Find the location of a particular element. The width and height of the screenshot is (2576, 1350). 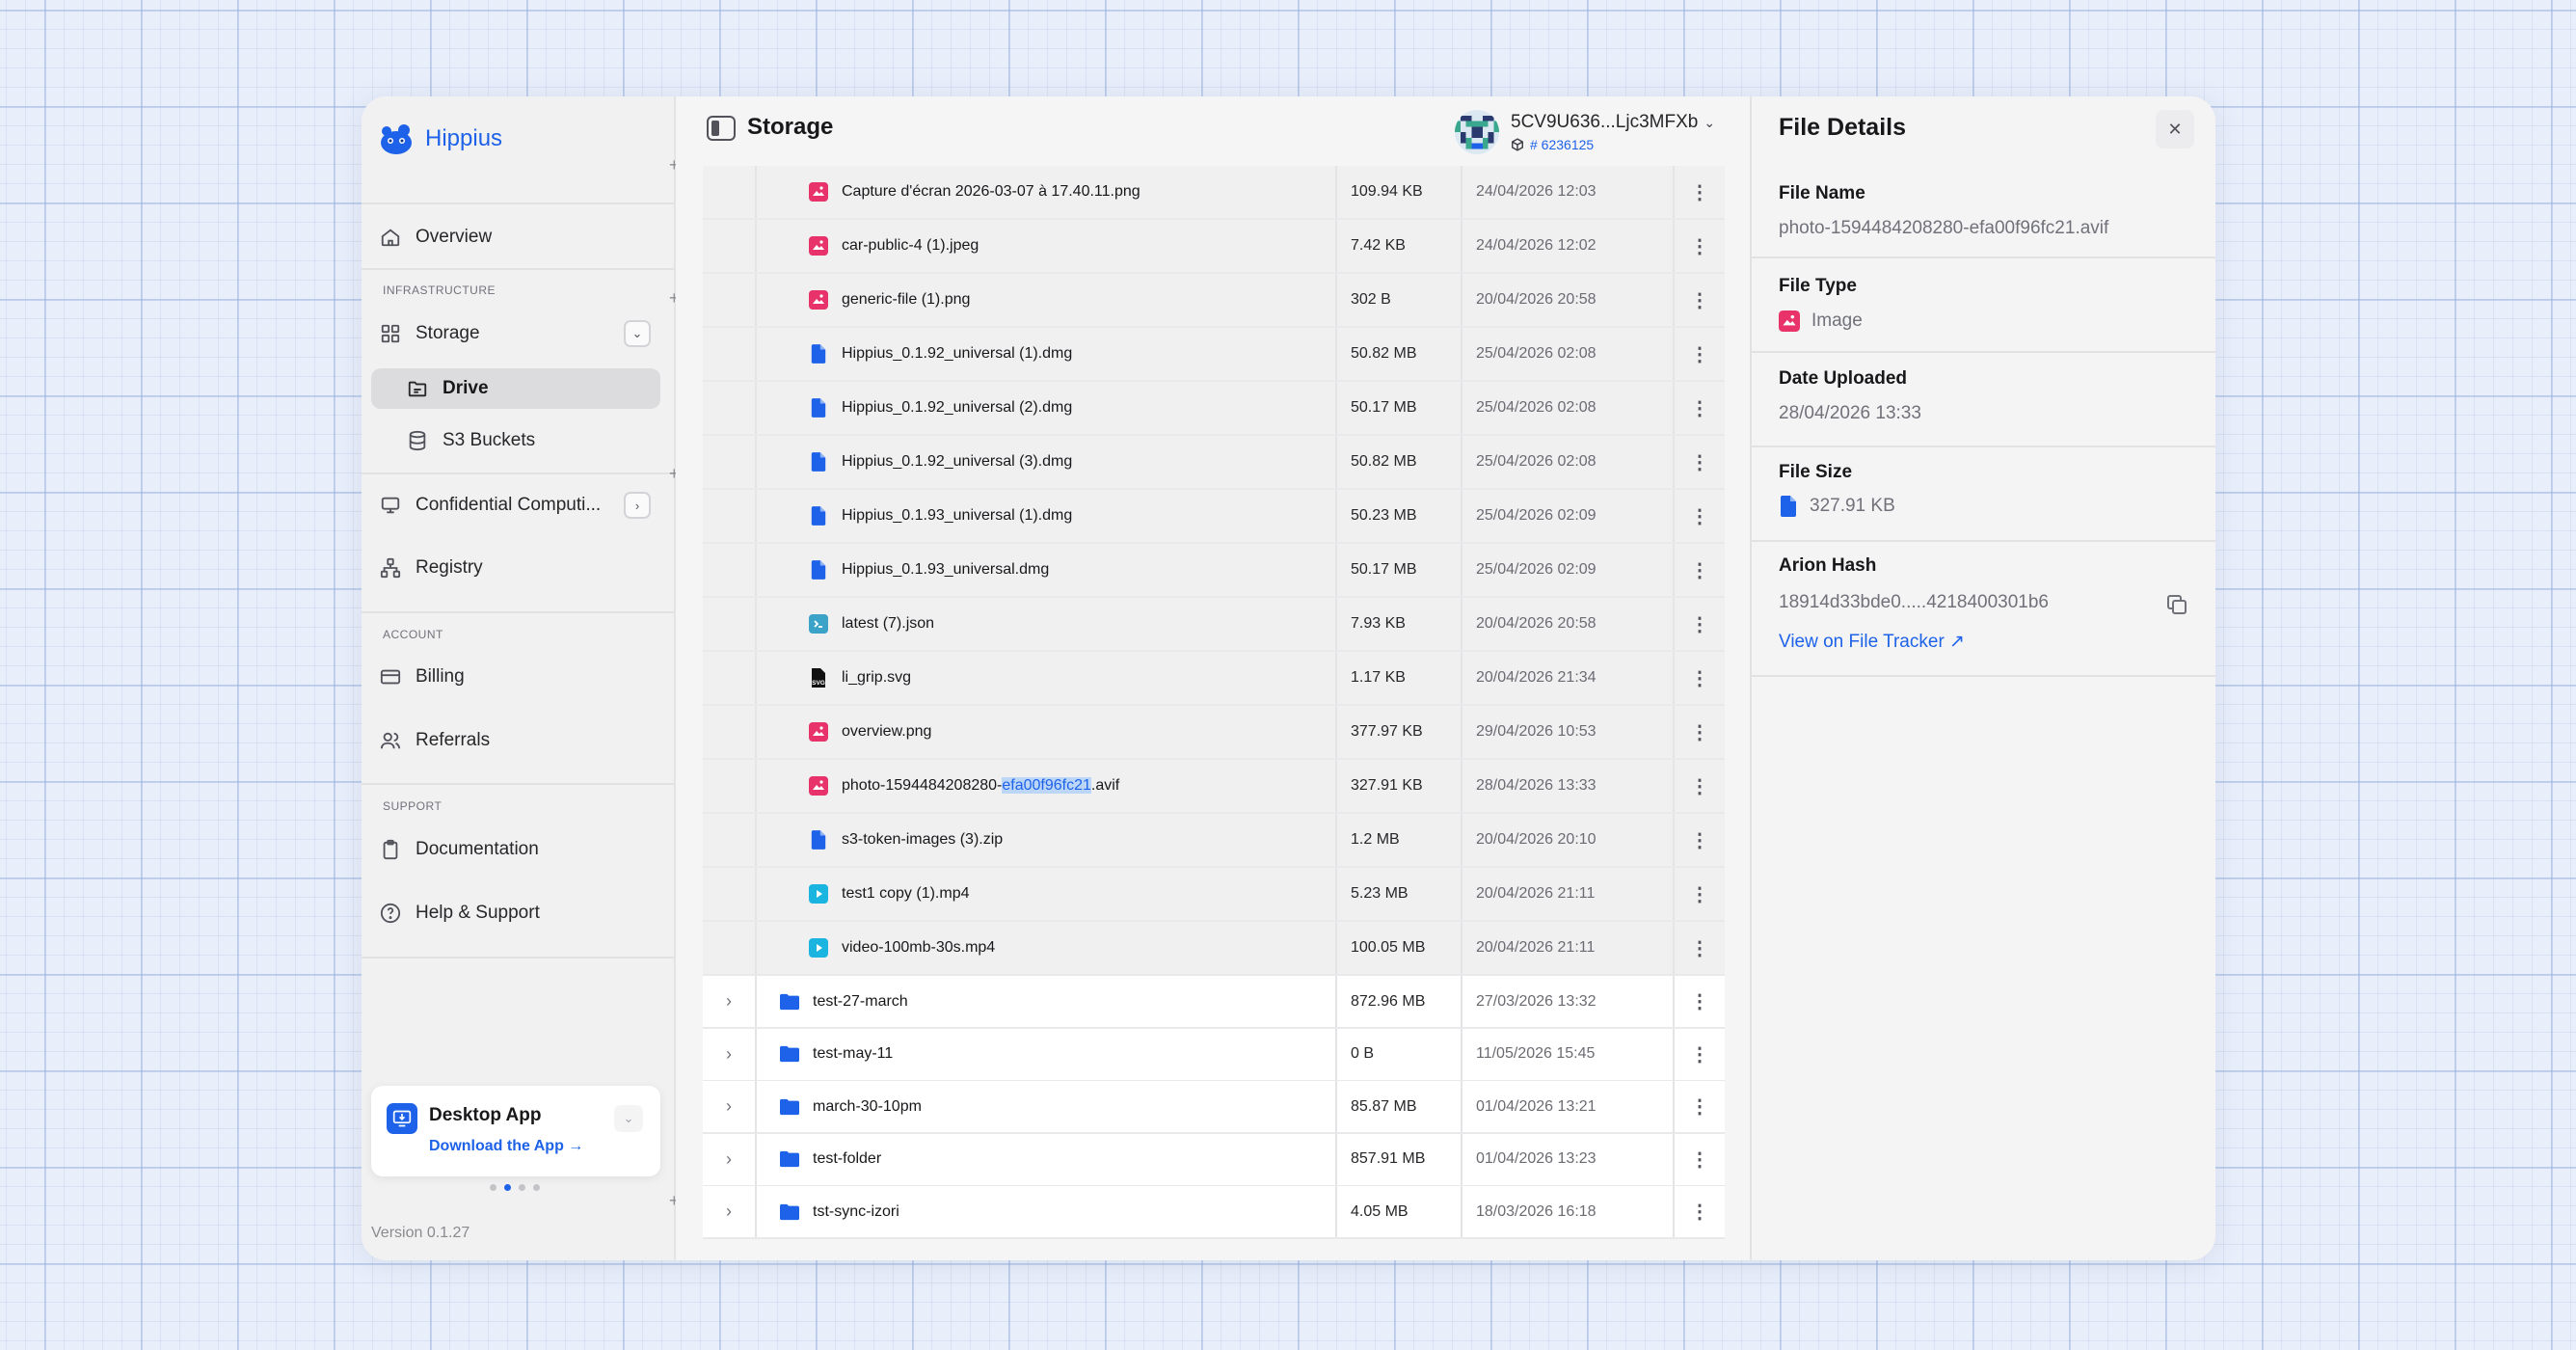

table-row: SVG li_grip.svg 1.17 KB 20/04/2026 21:34 ⋮ is located at coordinates (1214, 679).